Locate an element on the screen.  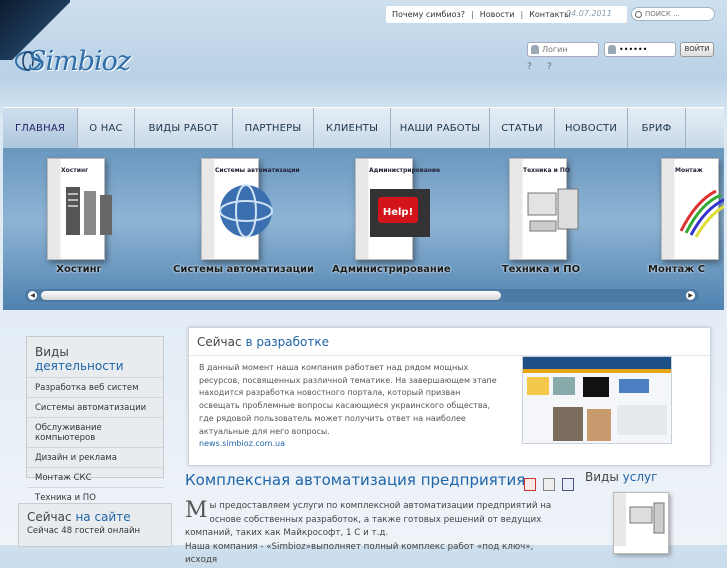
product-box: Администрирование Help! is located at coordinates (397, 209).